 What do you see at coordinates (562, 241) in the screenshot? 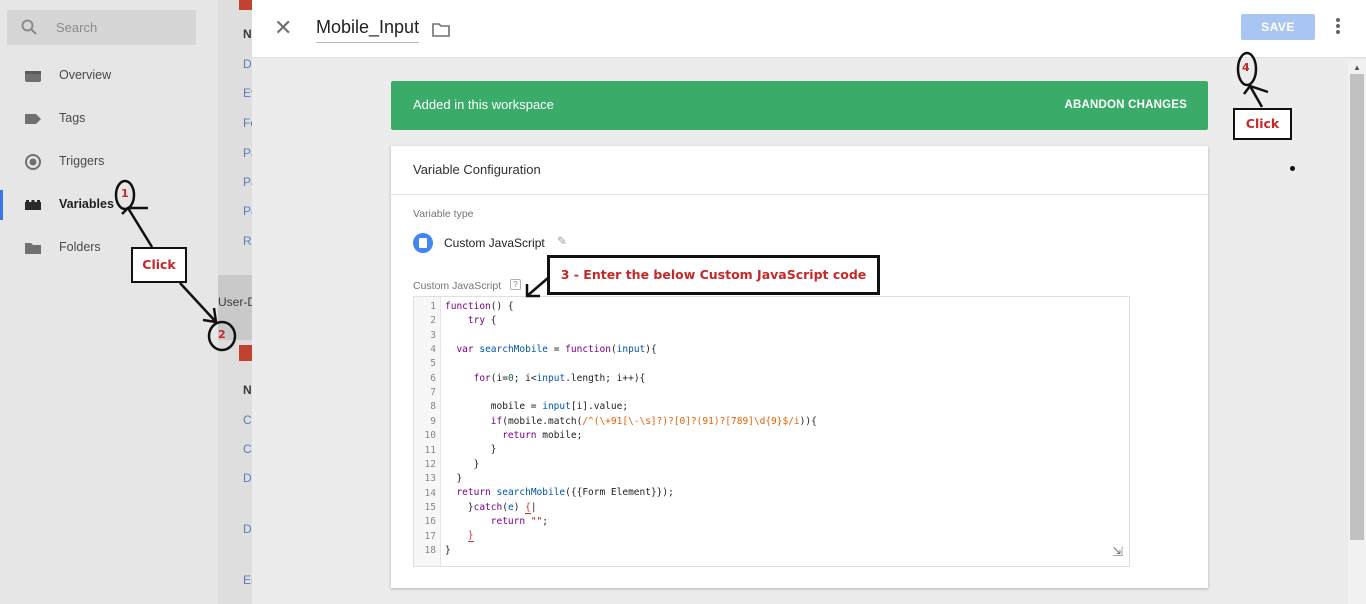
I see `edit-pencil-icon: ✎` at bounding box center [562, 241].